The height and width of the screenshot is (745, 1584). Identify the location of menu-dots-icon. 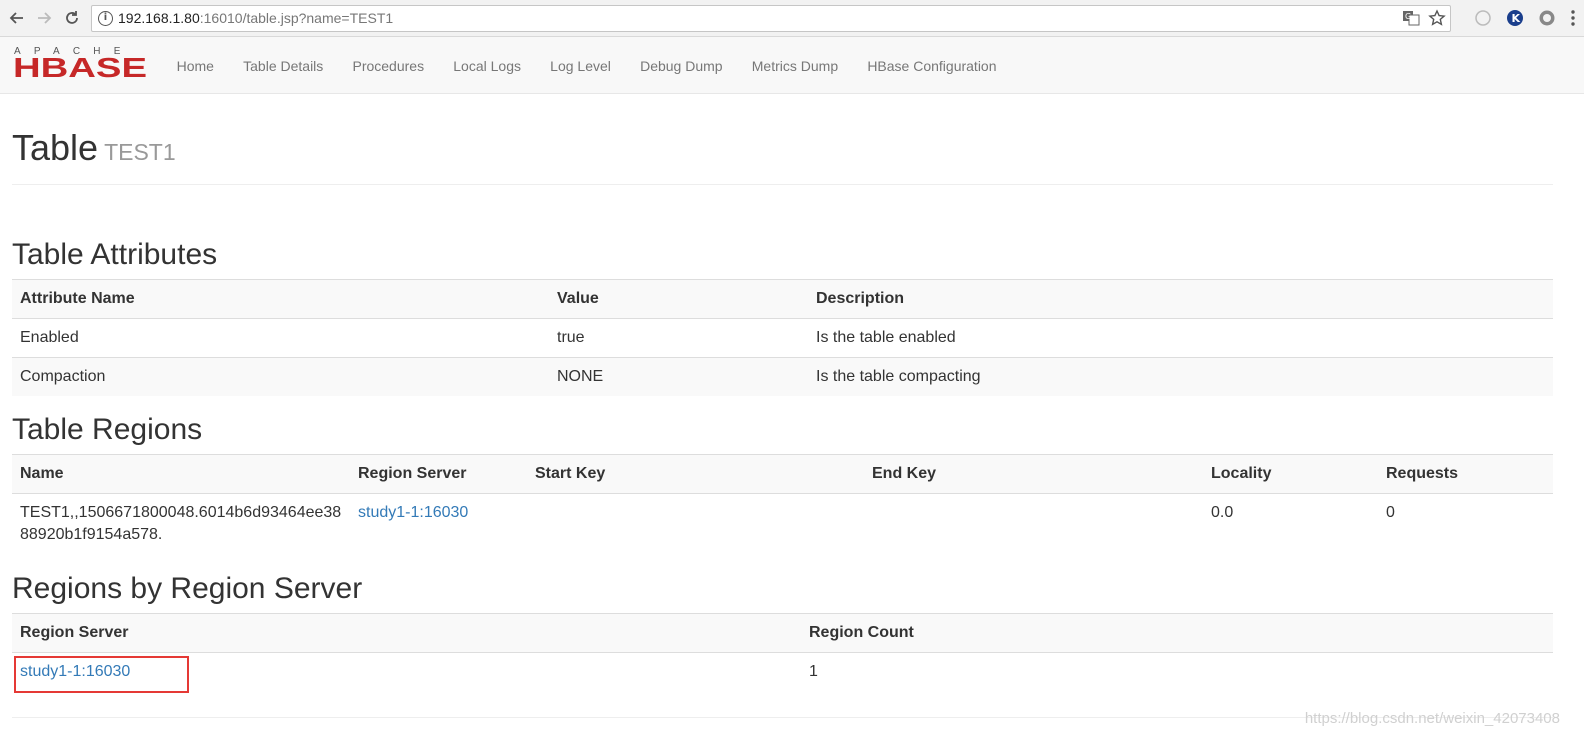
(1573, 20).